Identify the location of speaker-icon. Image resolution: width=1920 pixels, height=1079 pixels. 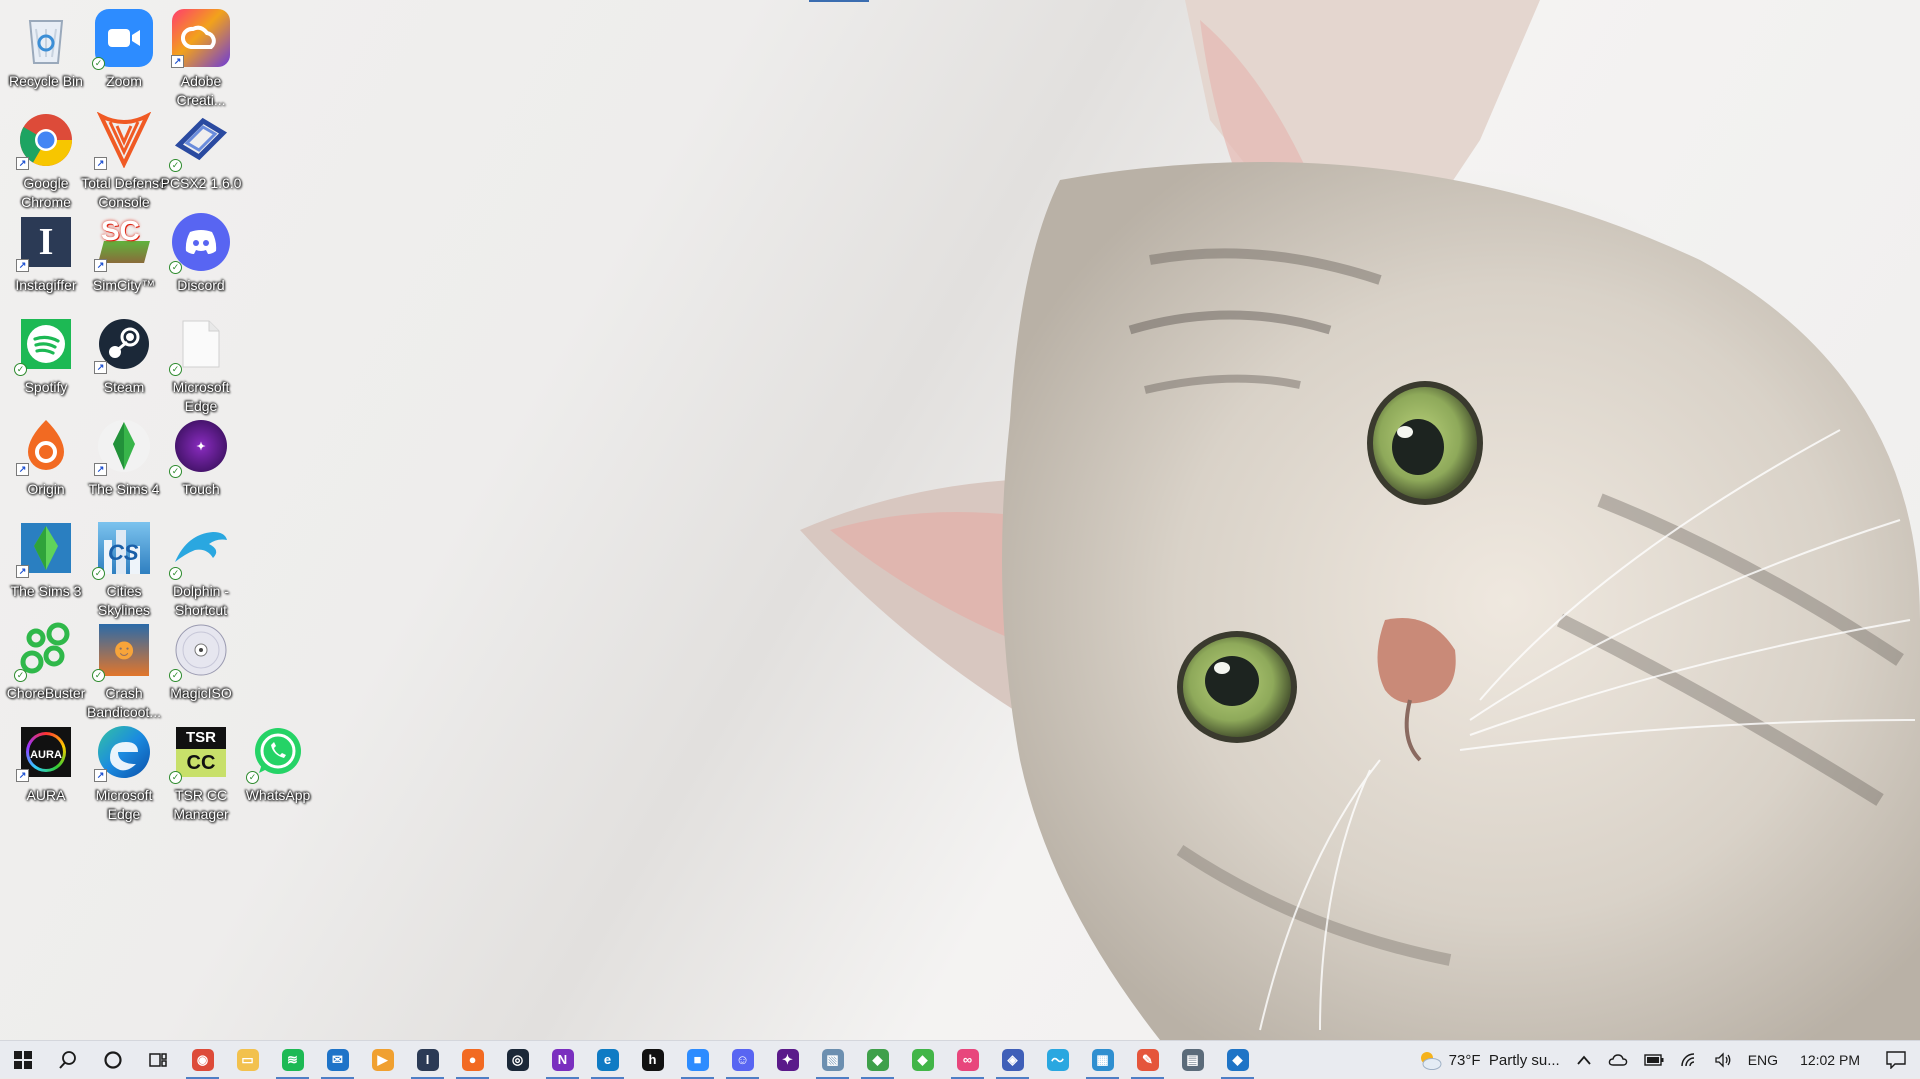
(1723, 1060).